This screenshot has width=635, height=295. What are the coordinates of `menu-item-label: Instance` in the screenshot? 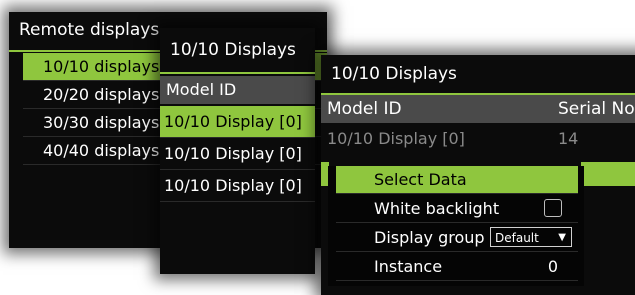 It's located at (408, 266).